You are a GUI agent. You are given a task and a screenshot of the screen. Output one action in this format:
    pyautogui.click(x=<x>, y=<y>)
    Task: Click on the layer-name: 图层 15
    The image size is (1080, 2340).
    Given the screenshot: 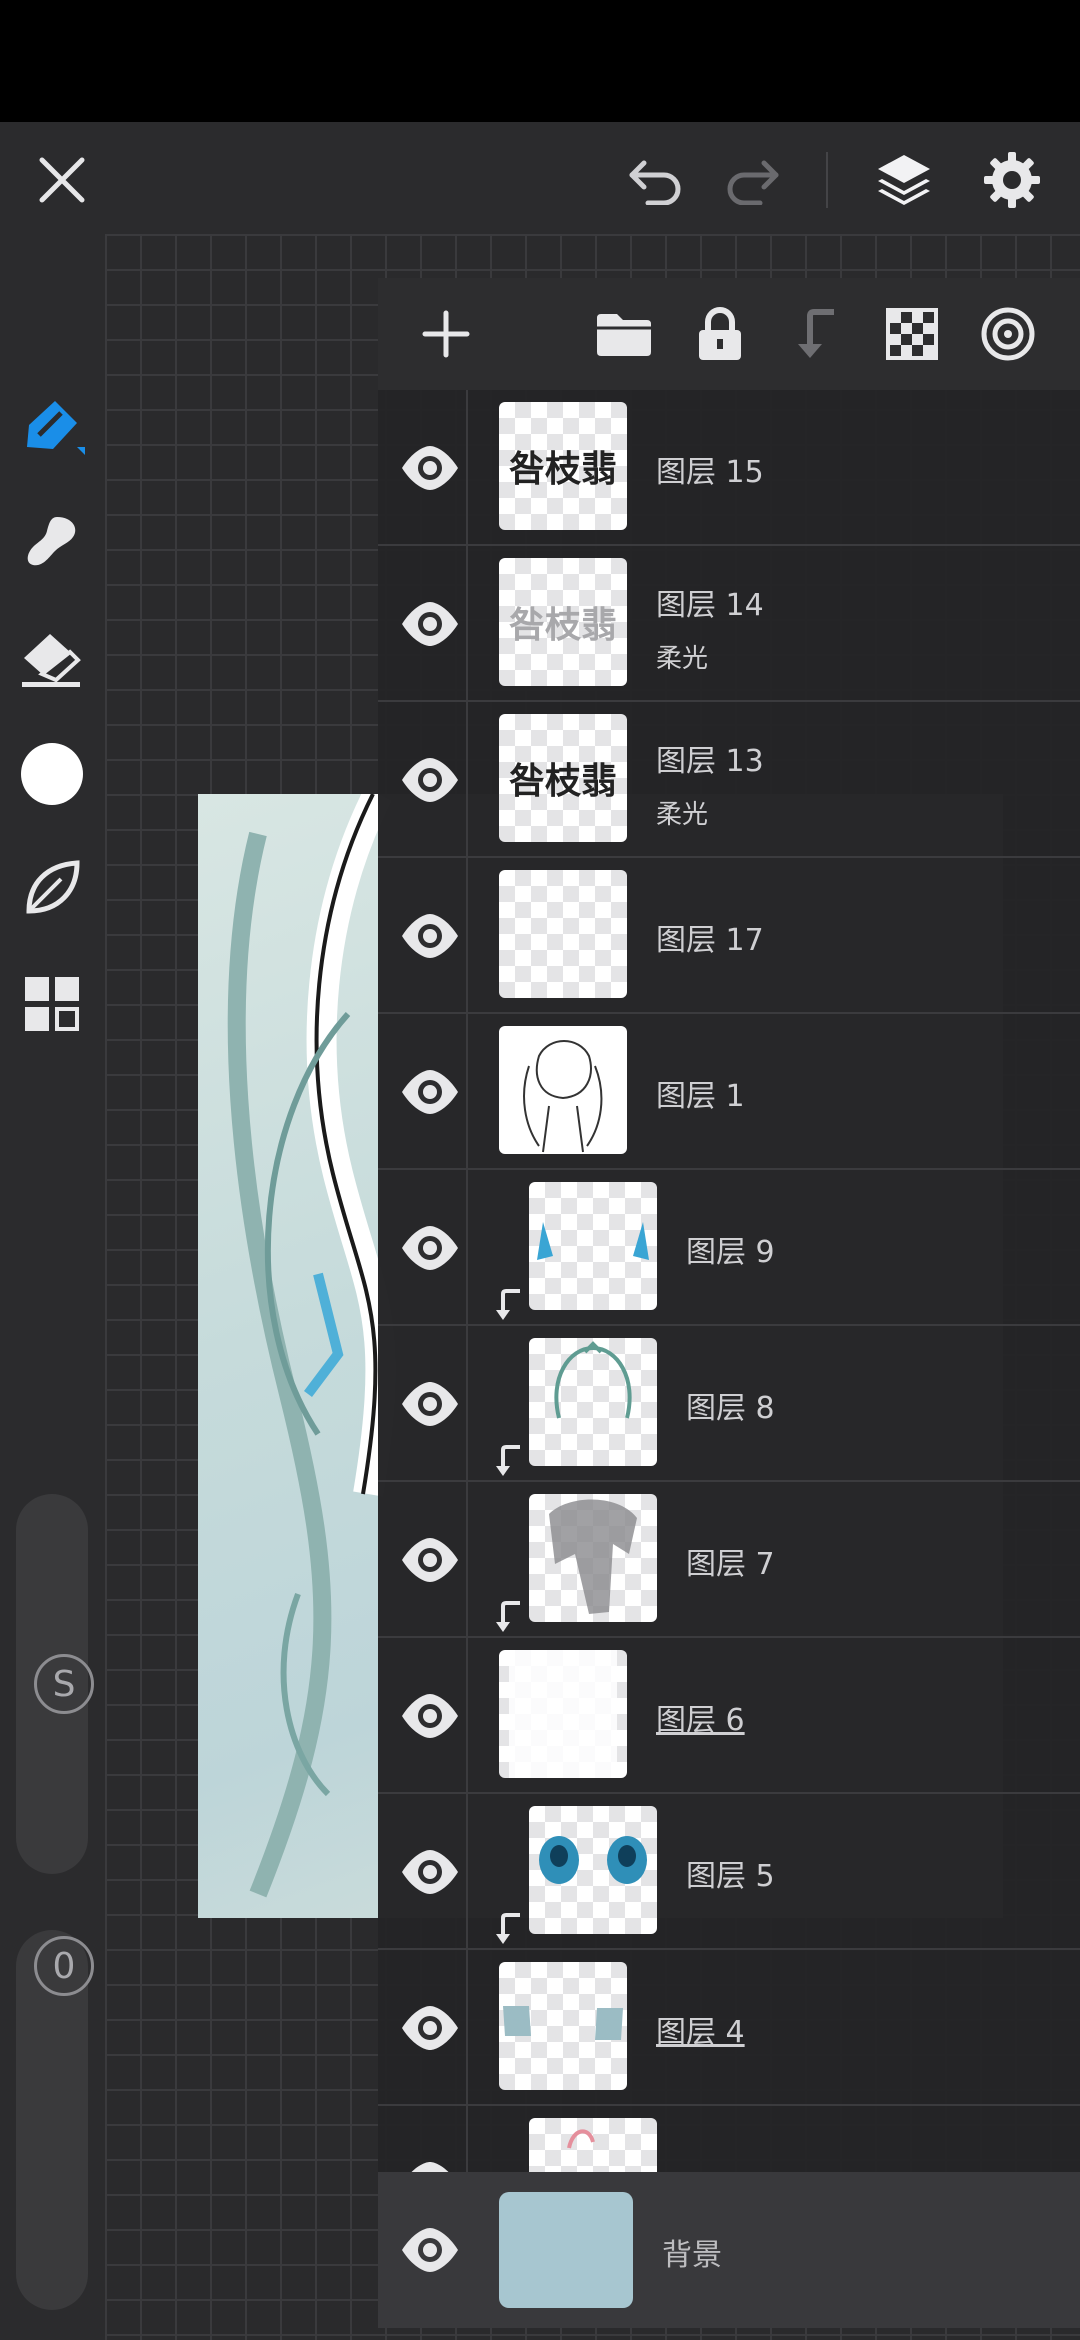 What is the action you would take?
    pyautogui.click(x=710, y=472)
    